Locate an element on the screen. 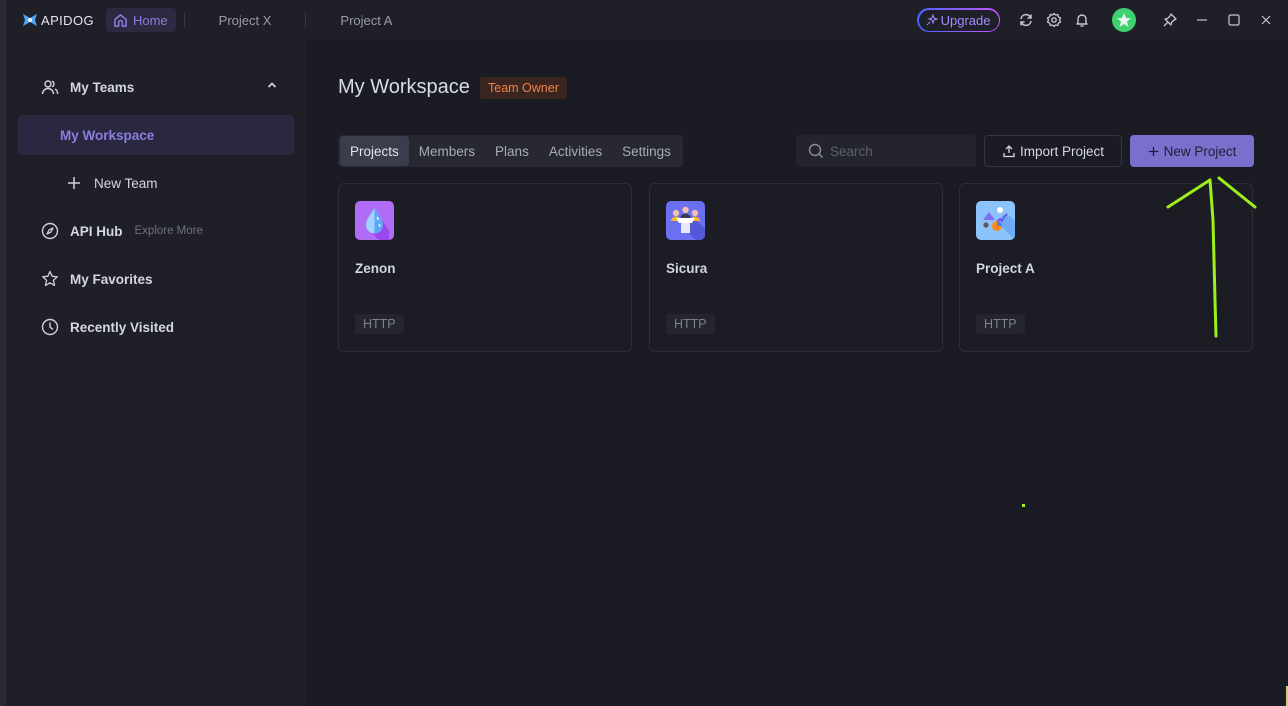 This screenshot has height=706, width=1288. search-icon is located at coordinates (815, 150).